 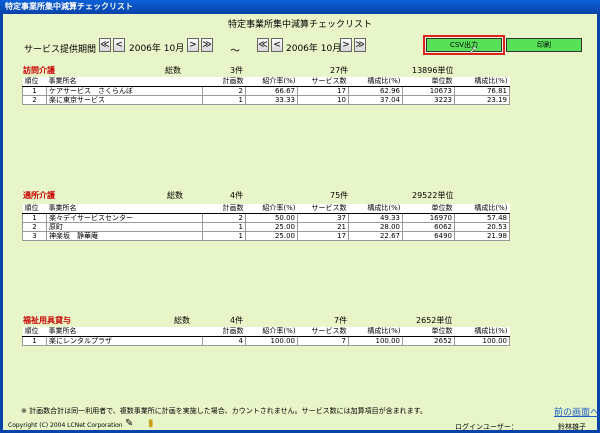 I want to click on unit-total: 13896単位, so click(x=433, y=70).